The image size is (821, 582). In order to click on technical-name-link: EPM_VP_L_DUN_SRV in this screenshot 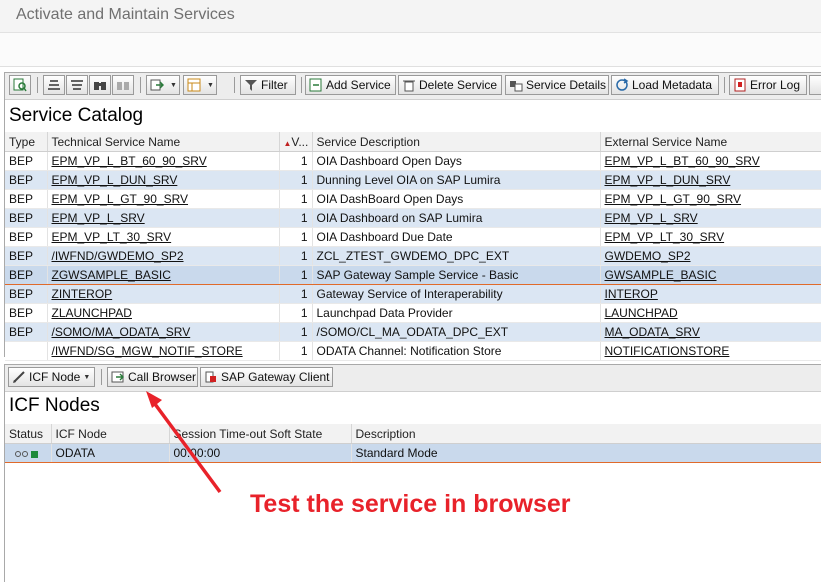, I will do `click(115, 180)`.